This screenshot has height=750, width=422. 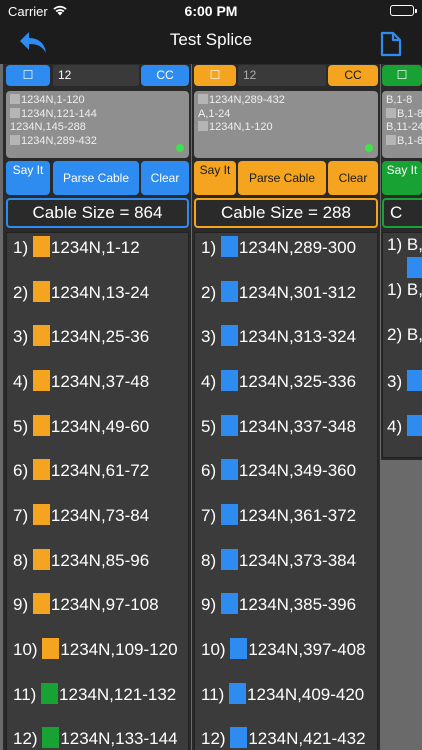 I want to click on fiber-row: 2) 1234N,13-24, so click(x=81, y=292).